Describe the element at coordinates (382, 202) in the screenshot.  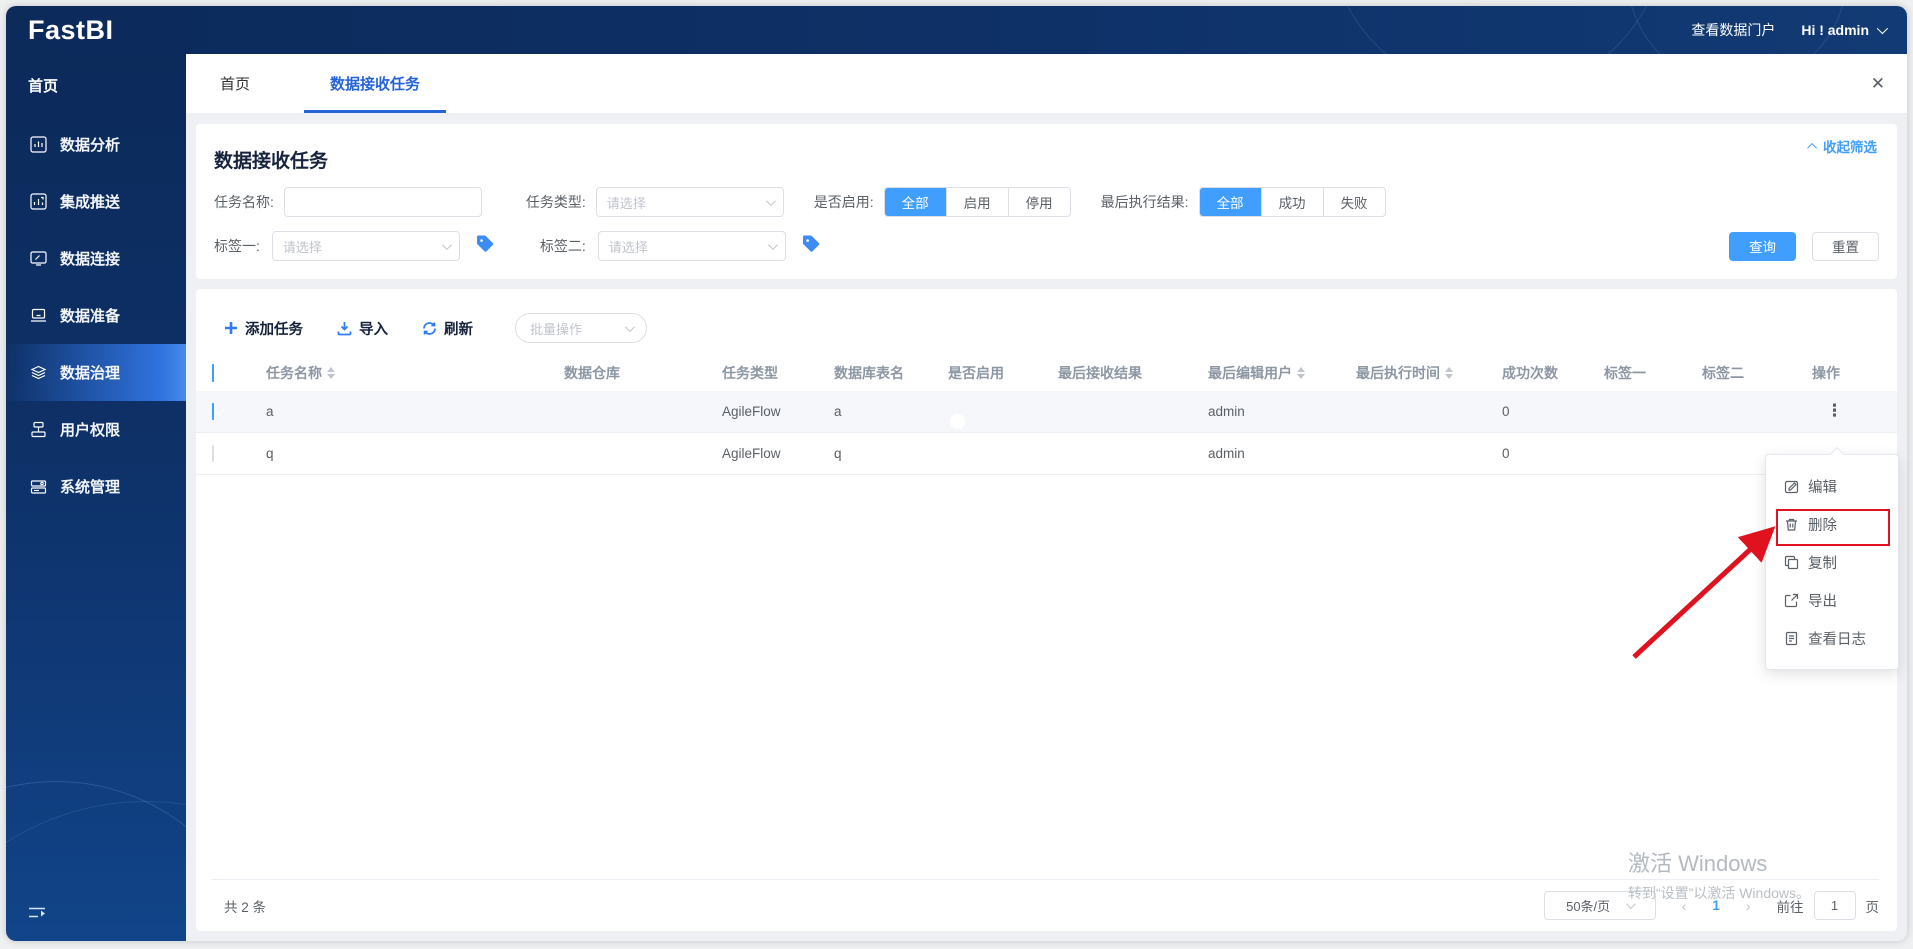
I see `task-name-input` at that location.